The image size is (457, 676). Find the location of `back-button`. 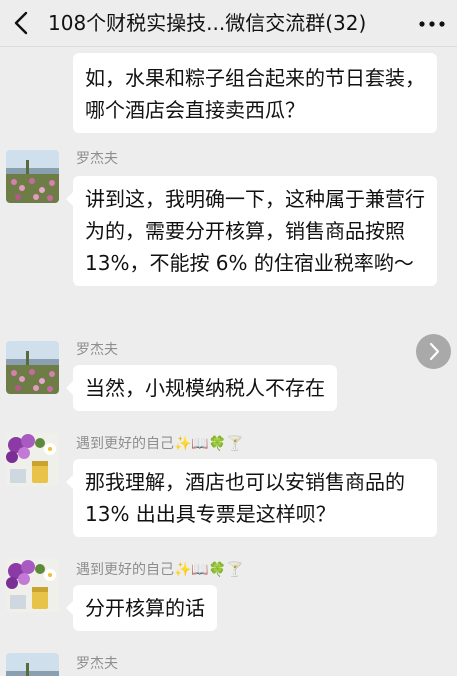

back-button is located at coordinates (23, 23).